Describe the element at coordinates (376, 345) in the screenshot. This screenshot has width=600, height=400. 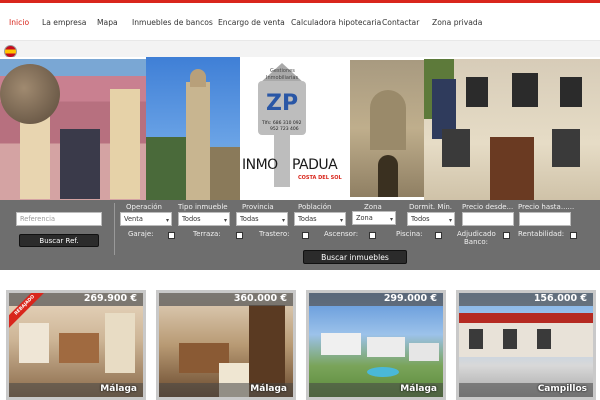
I see `listing-card: 299.000 € Málaga` at that location.